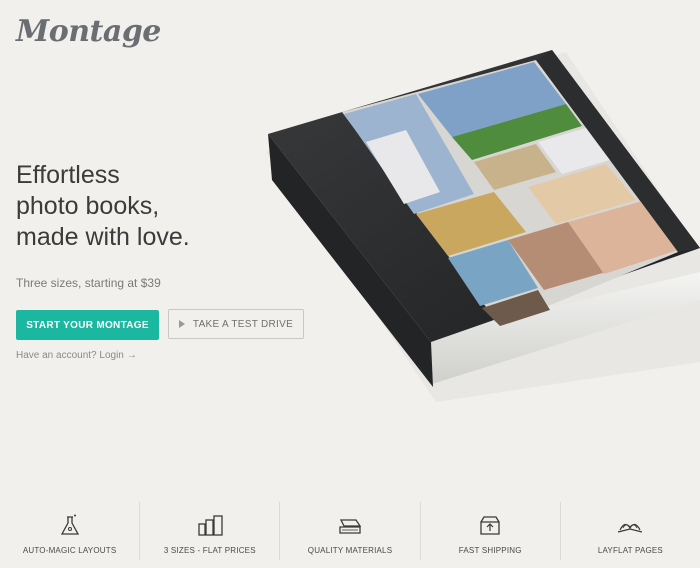  Describe the element at coordinates (70, 355) in the screenshot. I see `login-text: Have an account? Login` at that location.